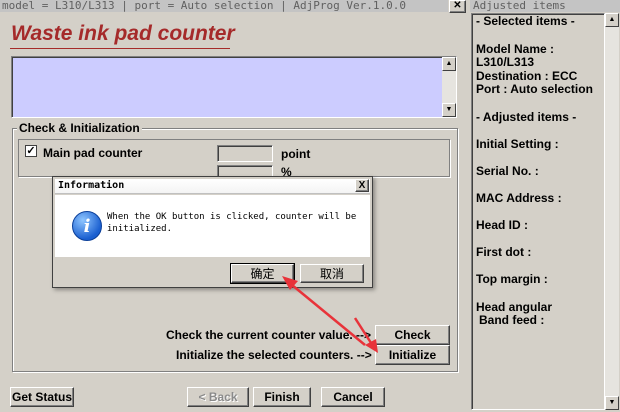 This screenshot has width=620, height=412. I want to click on arrow-to-ok-icon, so click(324, 311).